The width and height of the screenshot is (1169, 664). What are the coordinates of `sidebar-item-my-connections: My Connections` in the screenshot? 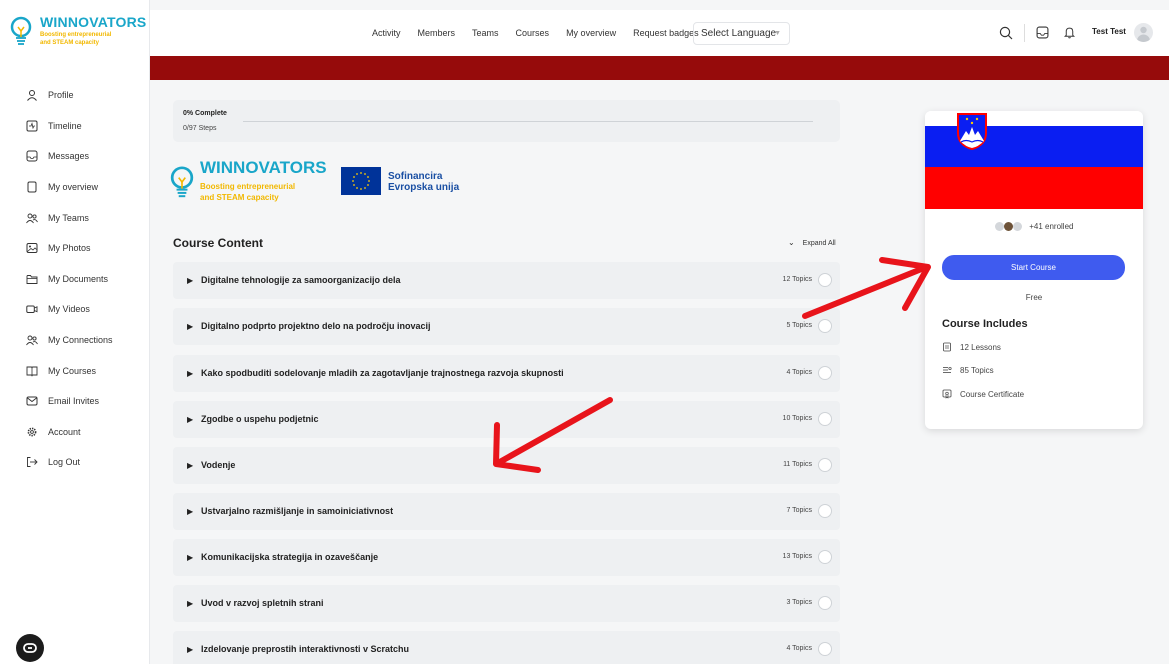 It's located at (75, 340).